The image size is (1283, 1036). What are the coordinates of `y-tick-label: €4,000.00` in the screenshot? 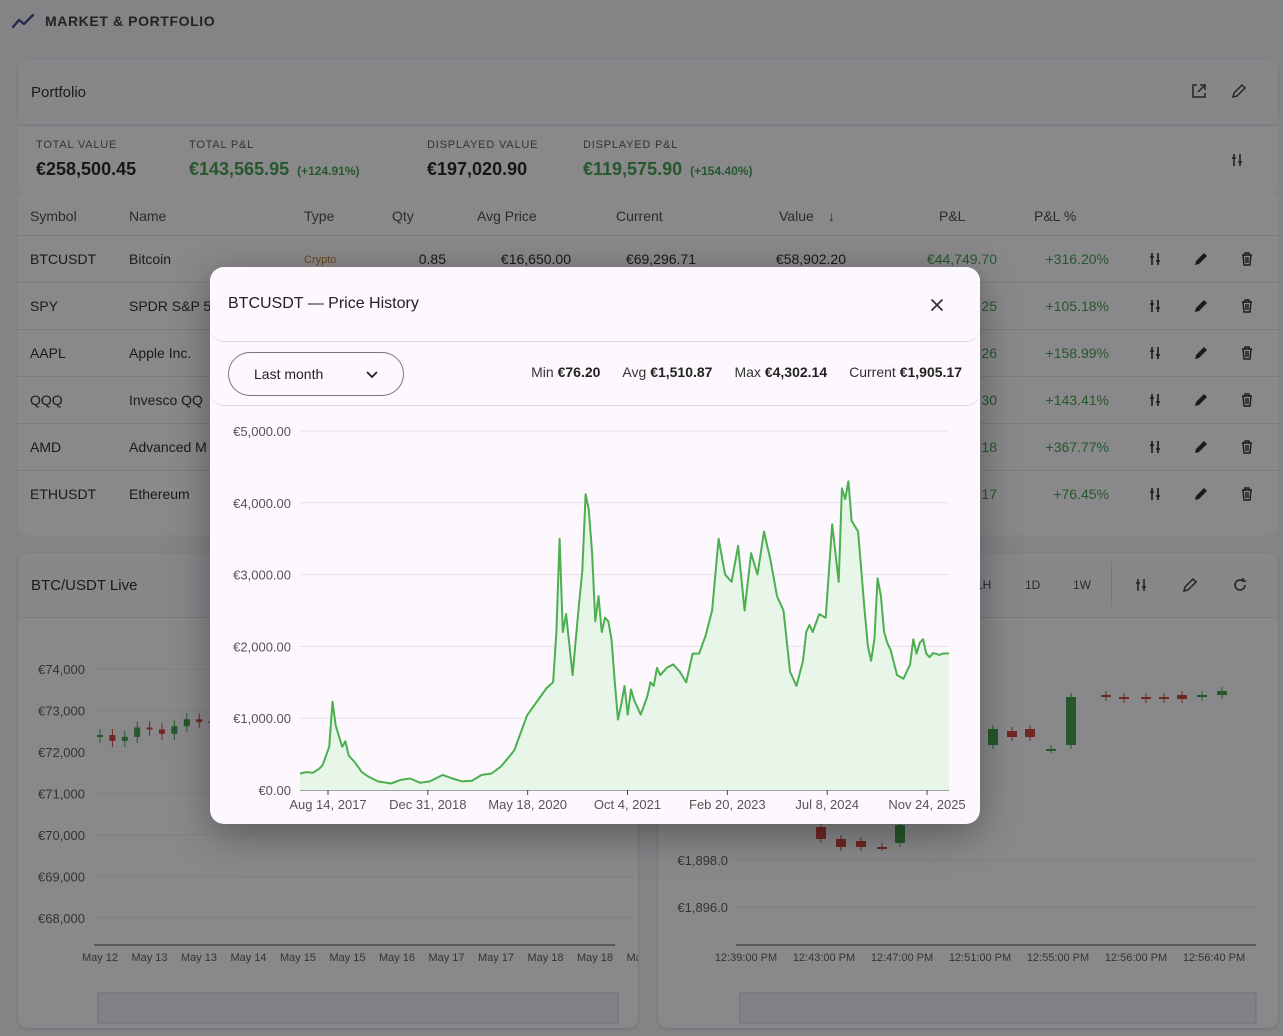 It's located at (262, 503).